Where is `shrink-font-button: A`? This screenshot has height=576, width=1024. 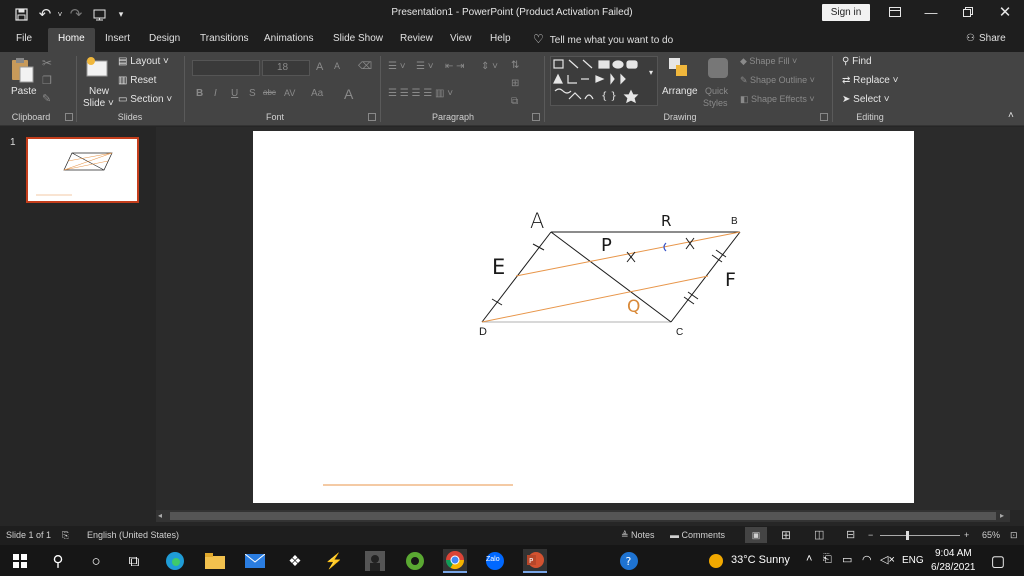
shrink-font-button: A is located at coordinates (337, 66).